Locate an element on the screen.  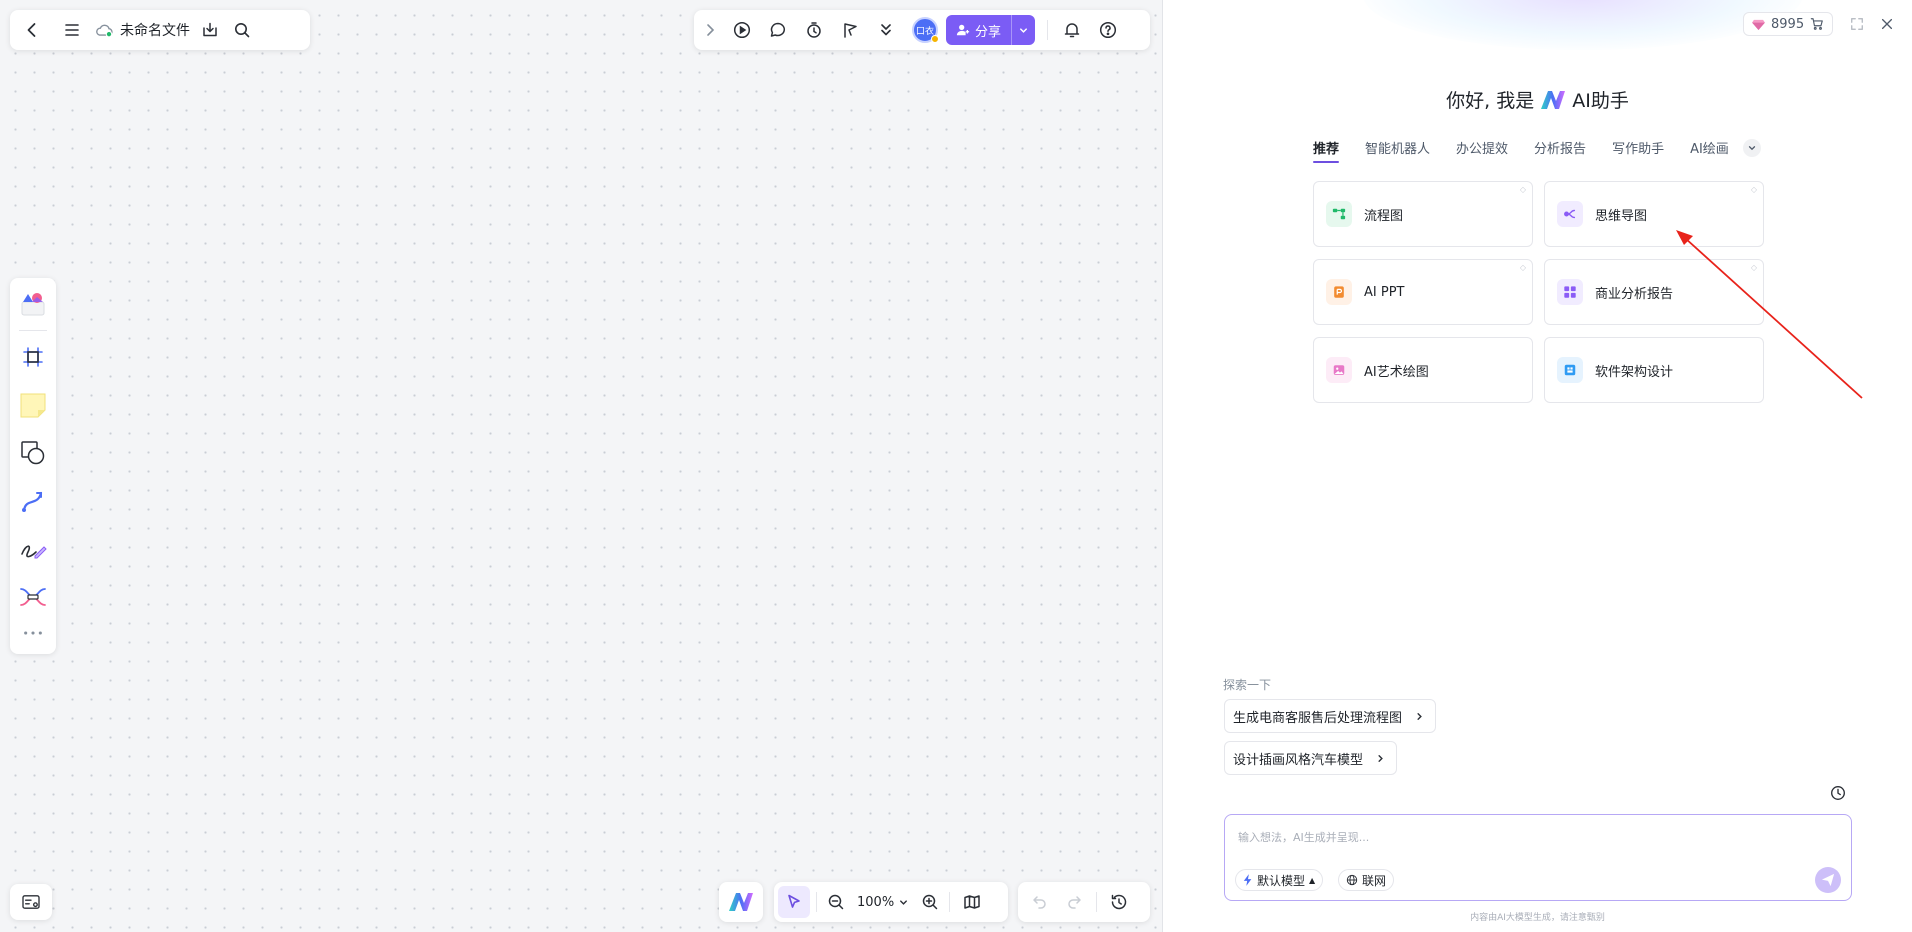
file-name-label: 未命名文件 is located at coordinates (155, 31).